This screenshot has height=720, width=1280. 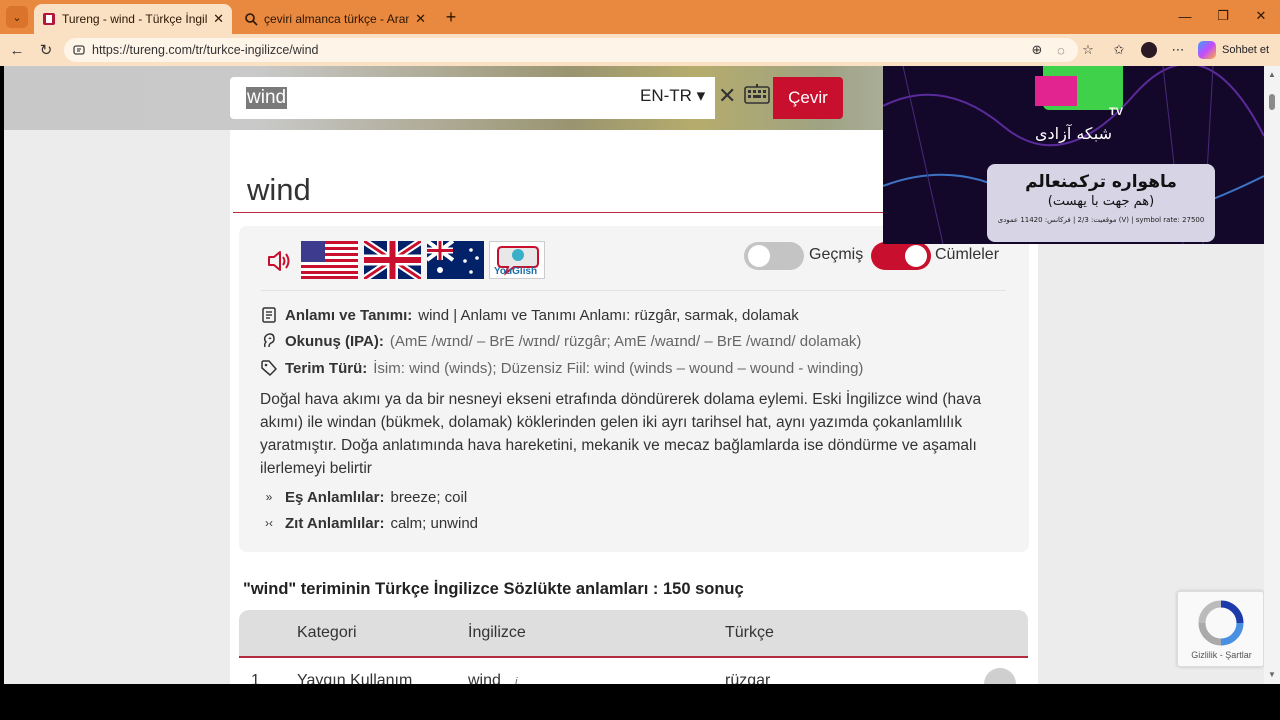 What do you see at coordinates (672, 96) in the screenshot?
I see `language-selector: EN-TR ▾` at bounding box center [672, 96].